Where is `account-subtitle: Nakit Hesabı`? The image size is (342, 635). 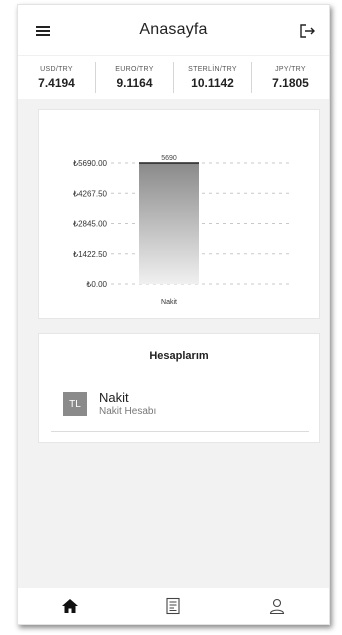 account-subtitle: Nakit Hesabı is located at coordinates (128, 411).